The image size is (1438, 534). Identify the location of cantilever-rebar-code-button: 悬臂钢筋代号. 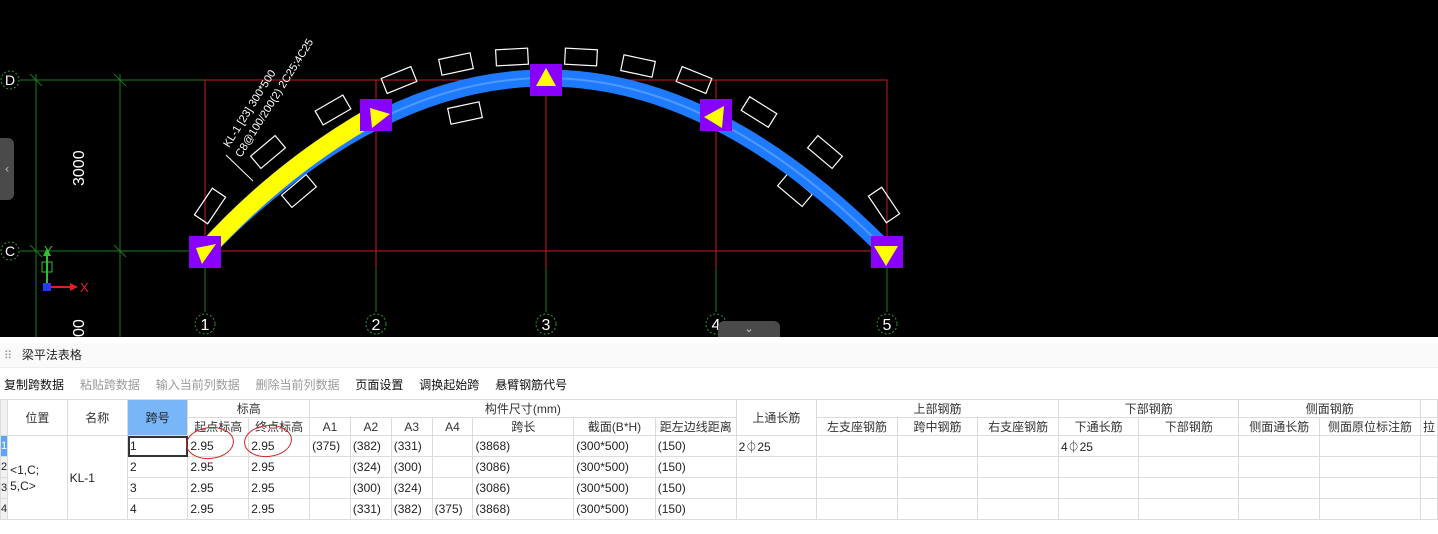
(531, 385).